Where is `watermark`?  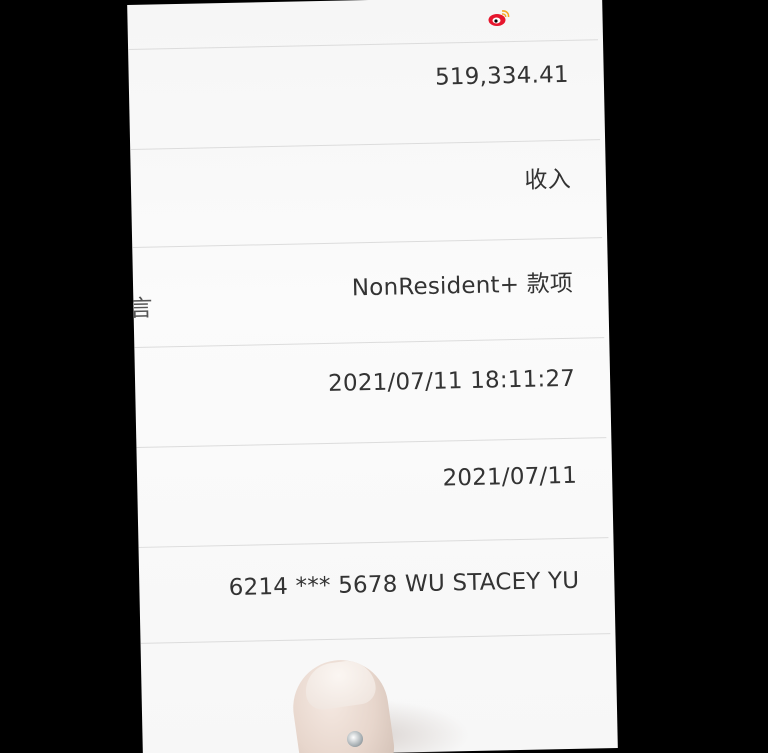
watermark is located at coordinates (548, 18).